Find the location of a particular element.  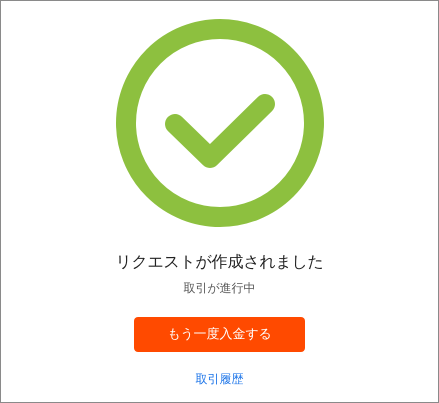

success-title: リクエストが作成されました is located at coordinates (220, 262).